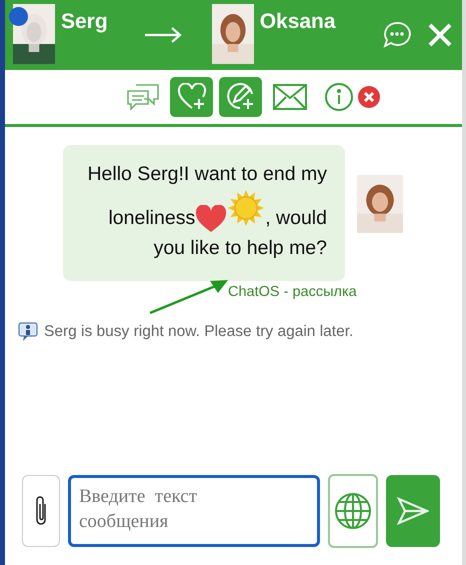 This screenshot has width=466, height=565. I want to click on heart-plus-icon, so click(191, 97).